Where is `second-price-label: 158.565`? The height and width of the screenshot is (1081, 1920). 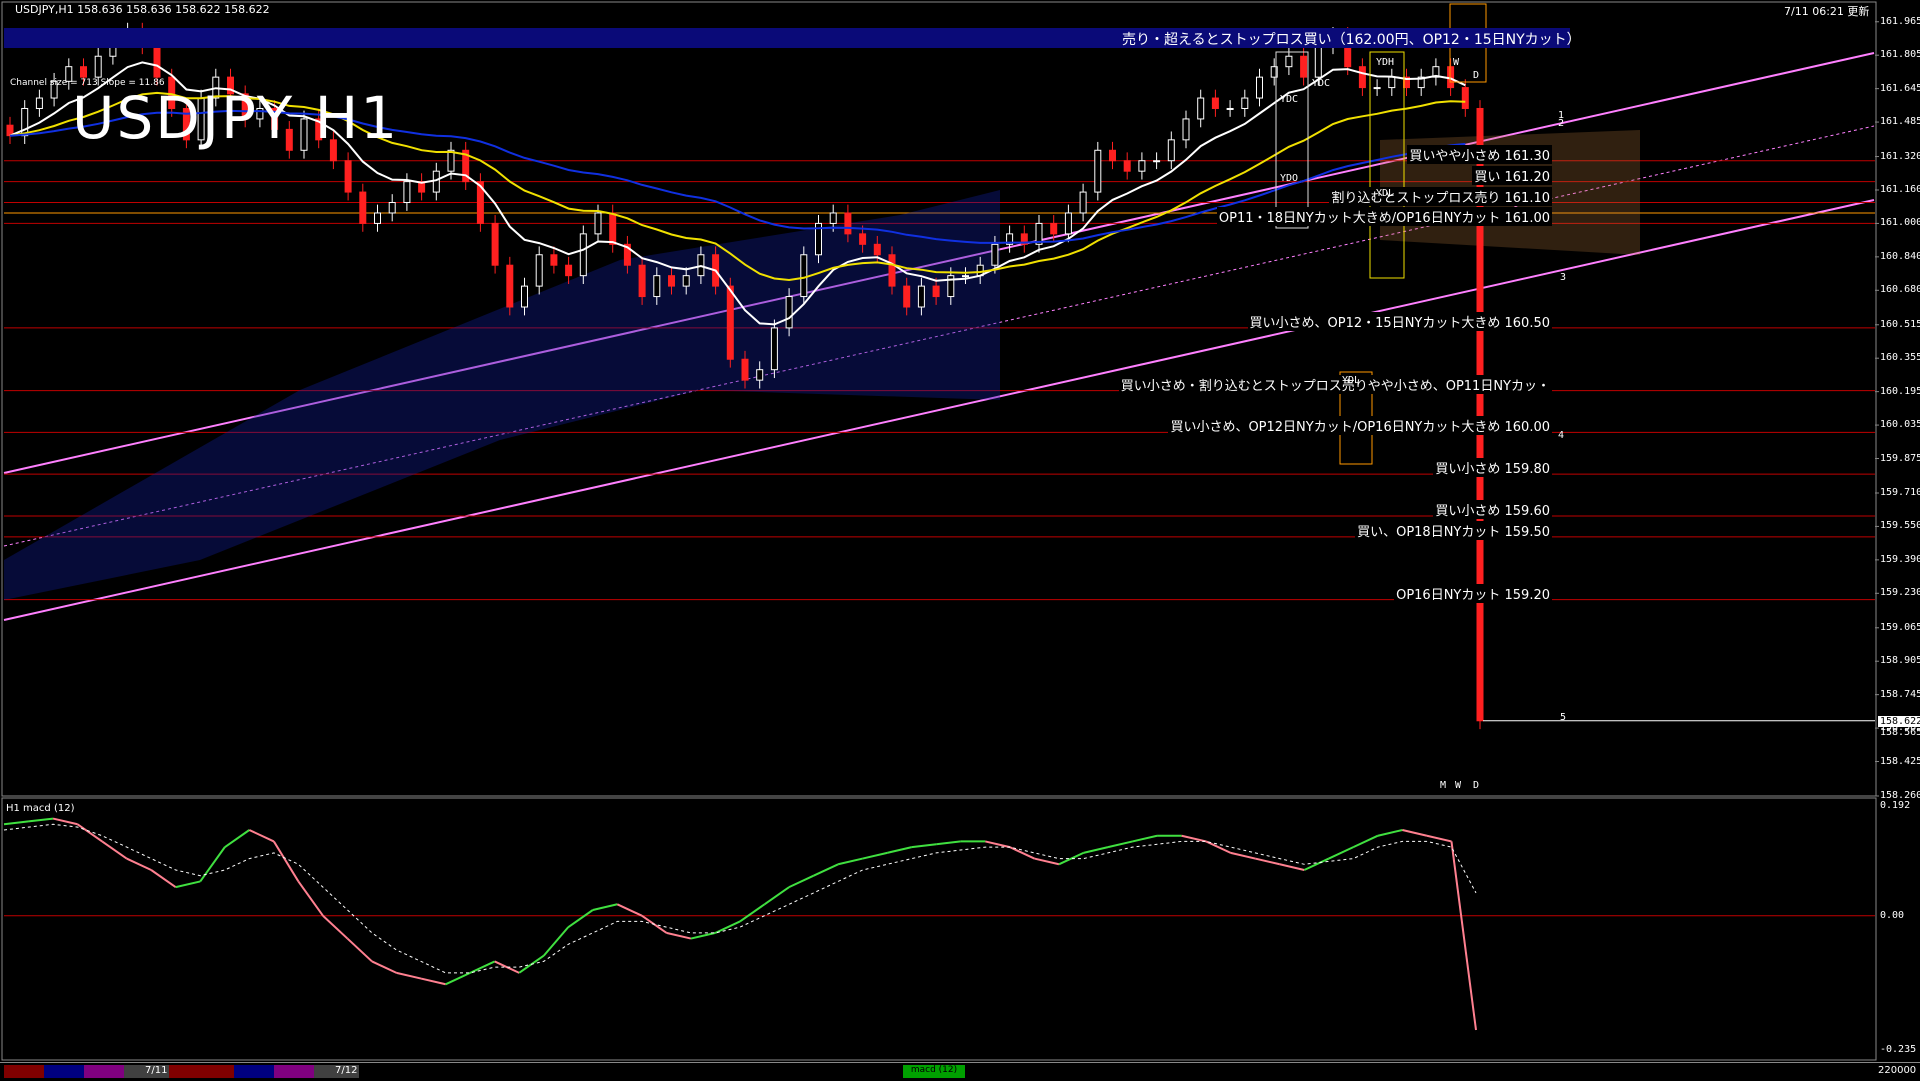
second-price-label: 158.565 is located at coordinates (1900, 732).